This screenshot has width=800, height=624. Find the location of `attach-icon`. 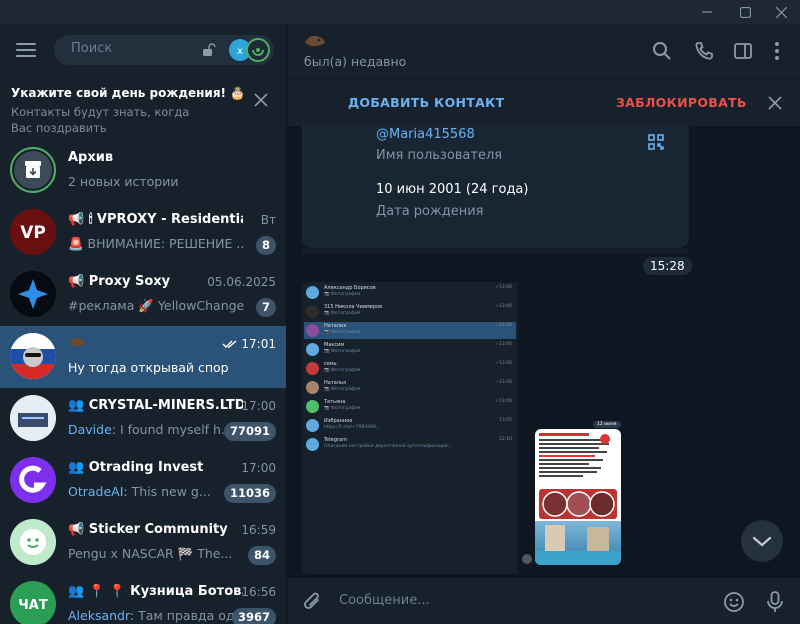

attach-icon is located at coordinates (313, 604).